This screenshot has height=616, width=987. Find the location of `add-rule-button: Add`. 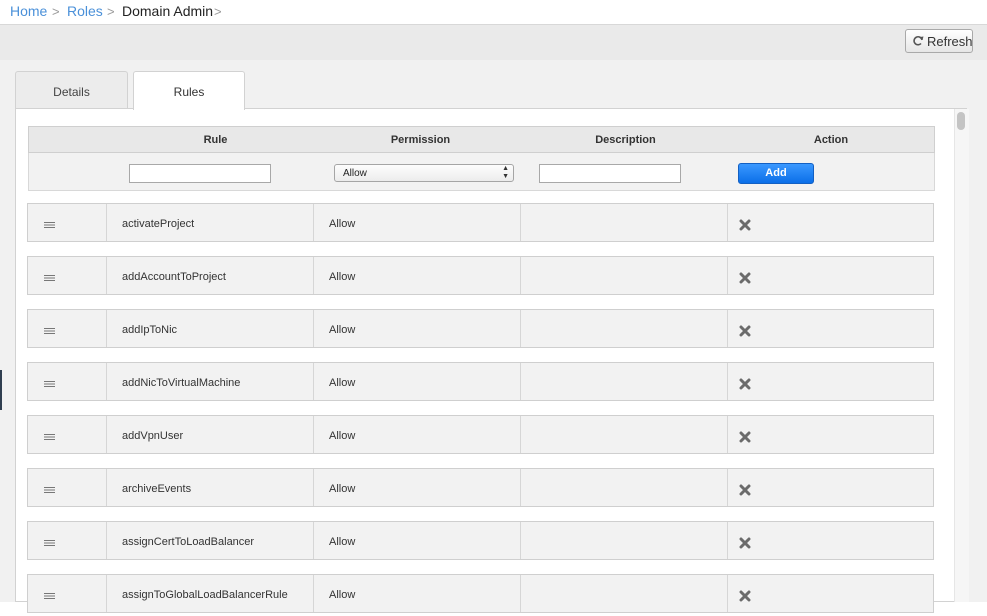

add-rule-button: Add is located at coordinates (776, 173).